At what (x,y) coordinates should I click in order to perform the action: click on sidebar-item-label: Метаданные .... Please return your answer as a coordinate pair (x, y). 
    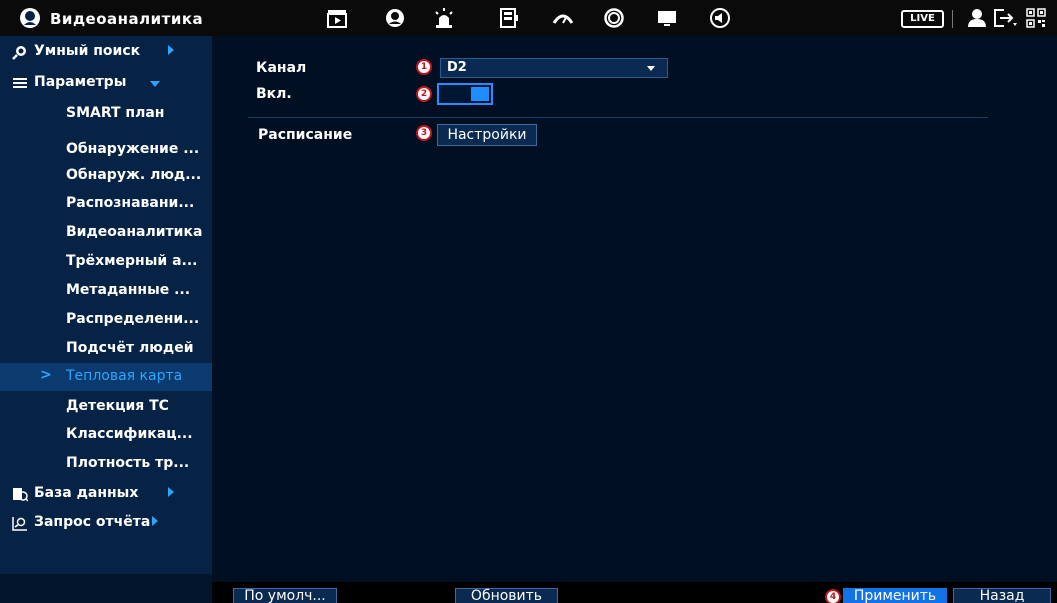
    Looking at the image, I should click on (128, 290).